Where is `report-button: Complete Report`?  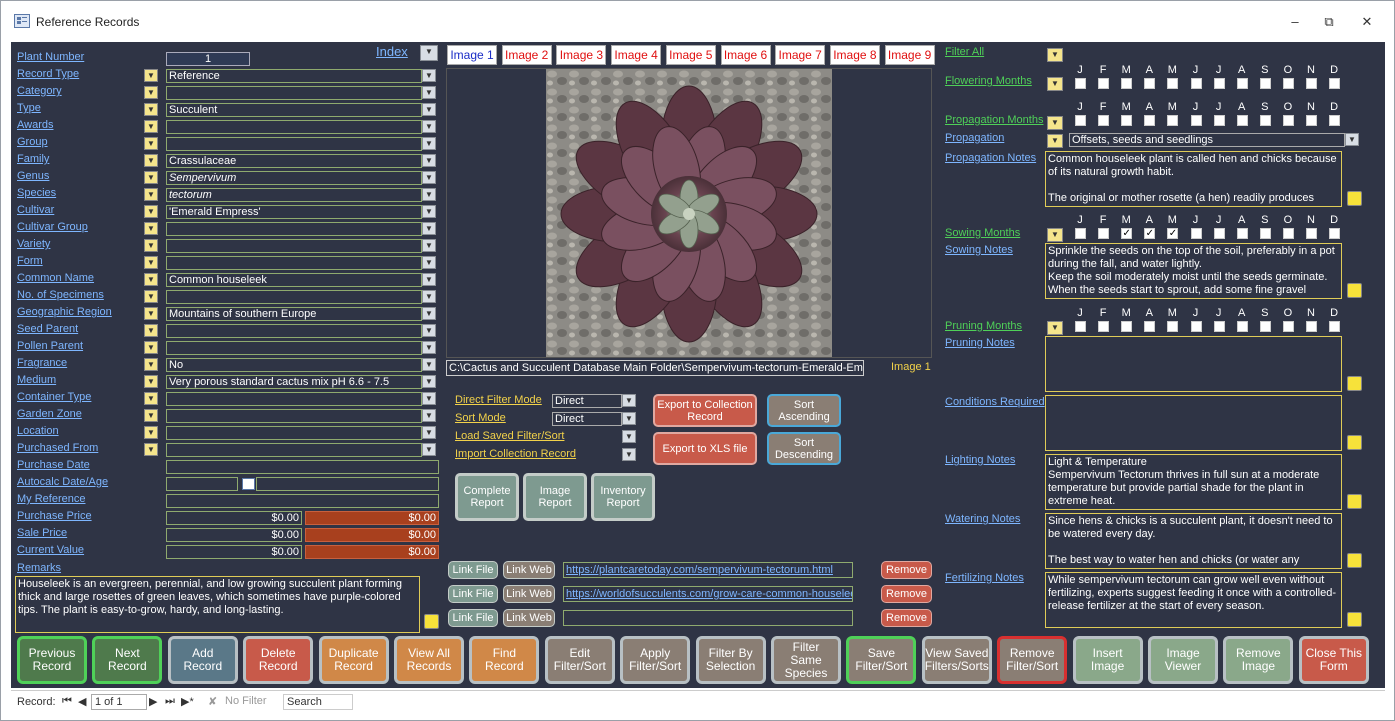
report-button: Complete Report is located at coordinates (487, 497).